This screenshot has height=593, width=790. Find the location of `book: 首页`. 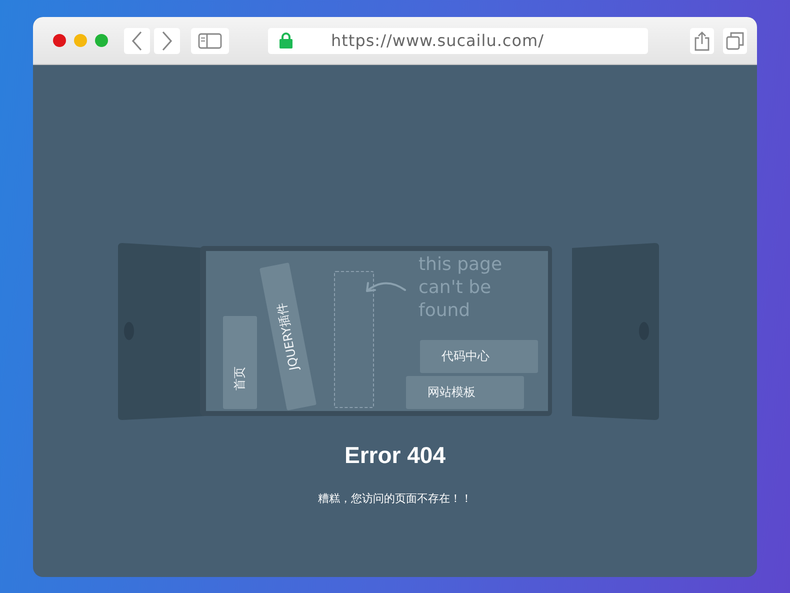

book: 首页 is located at coordinates (239, 362).